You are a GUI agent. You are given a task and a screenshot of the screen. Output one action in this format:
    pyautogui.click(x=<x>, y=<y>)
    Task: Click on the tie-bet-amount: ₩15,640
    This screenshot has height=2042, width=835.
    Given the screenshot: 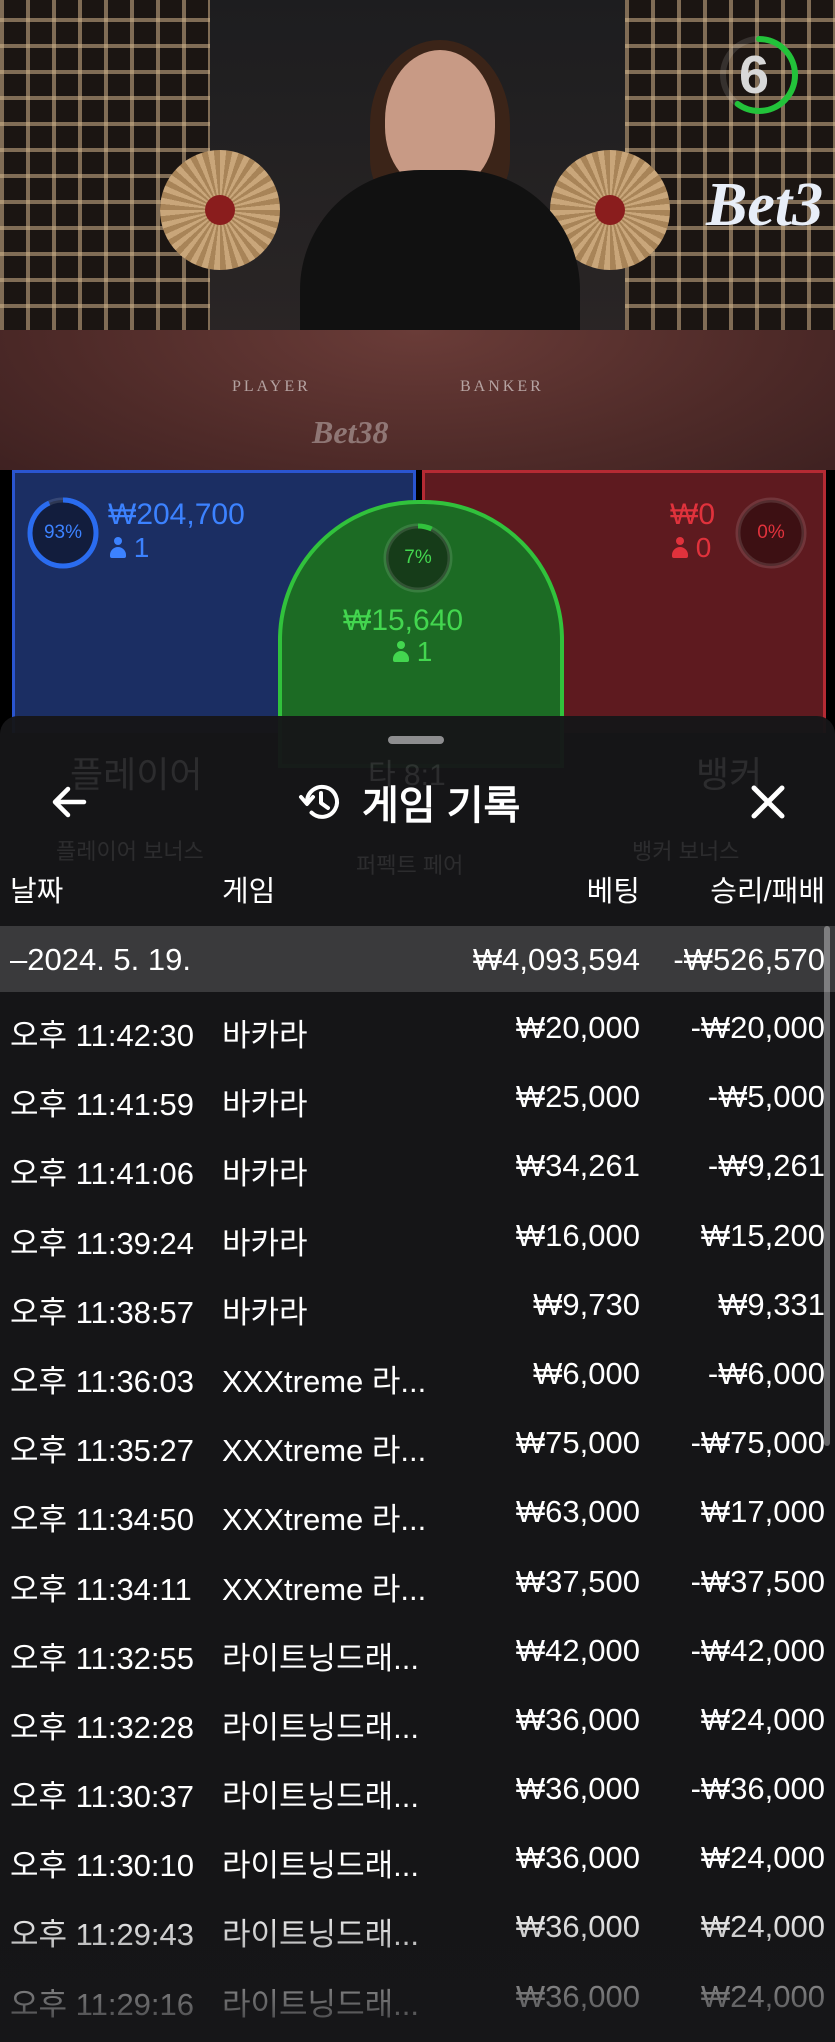 What is the action you would take?
    pyautogui.click(x=403, y=620)
    